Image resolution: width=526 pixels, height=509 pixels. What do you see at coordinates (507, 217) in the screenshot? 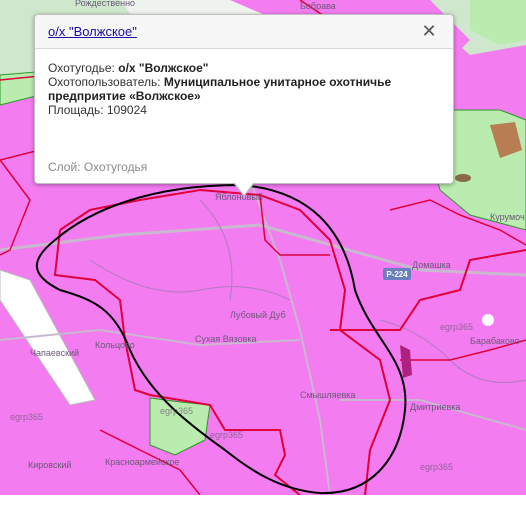
I see `place-label: Курумоч` at bounding box center [507, 217].